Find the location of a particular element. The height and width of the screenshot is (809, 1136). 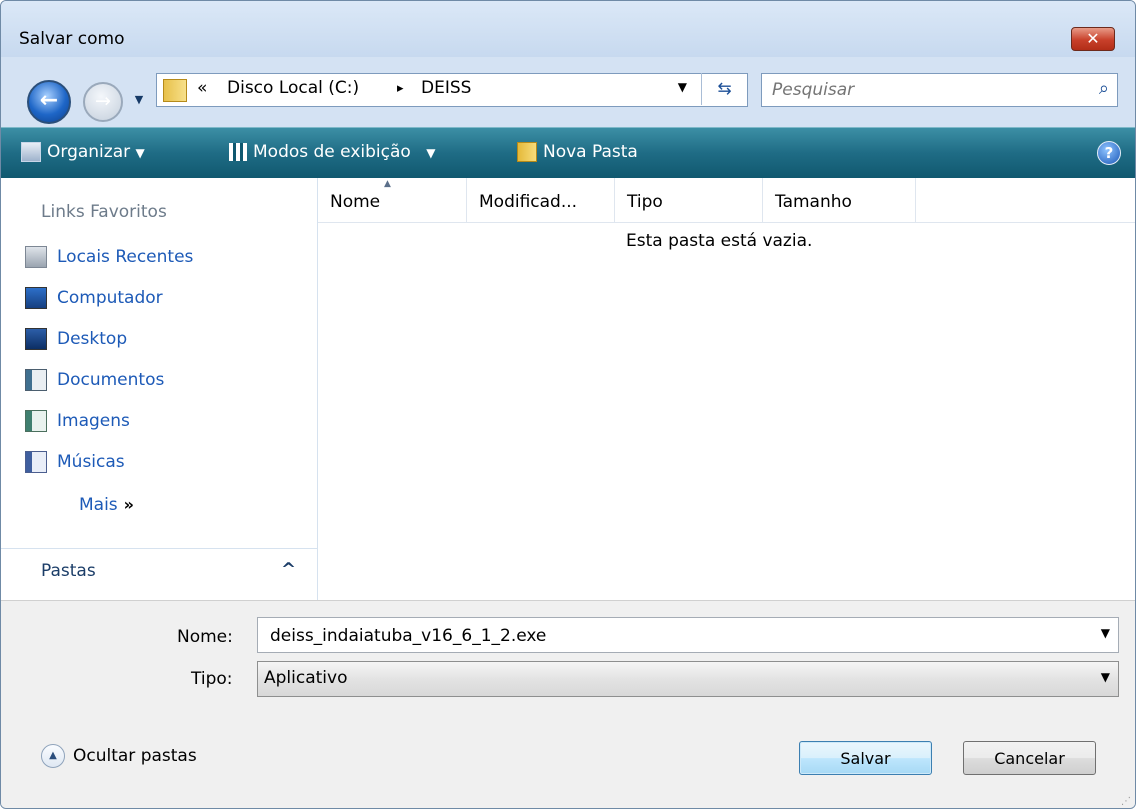

sidebar-item-music: Músicas is located at coordinates (75, 466).